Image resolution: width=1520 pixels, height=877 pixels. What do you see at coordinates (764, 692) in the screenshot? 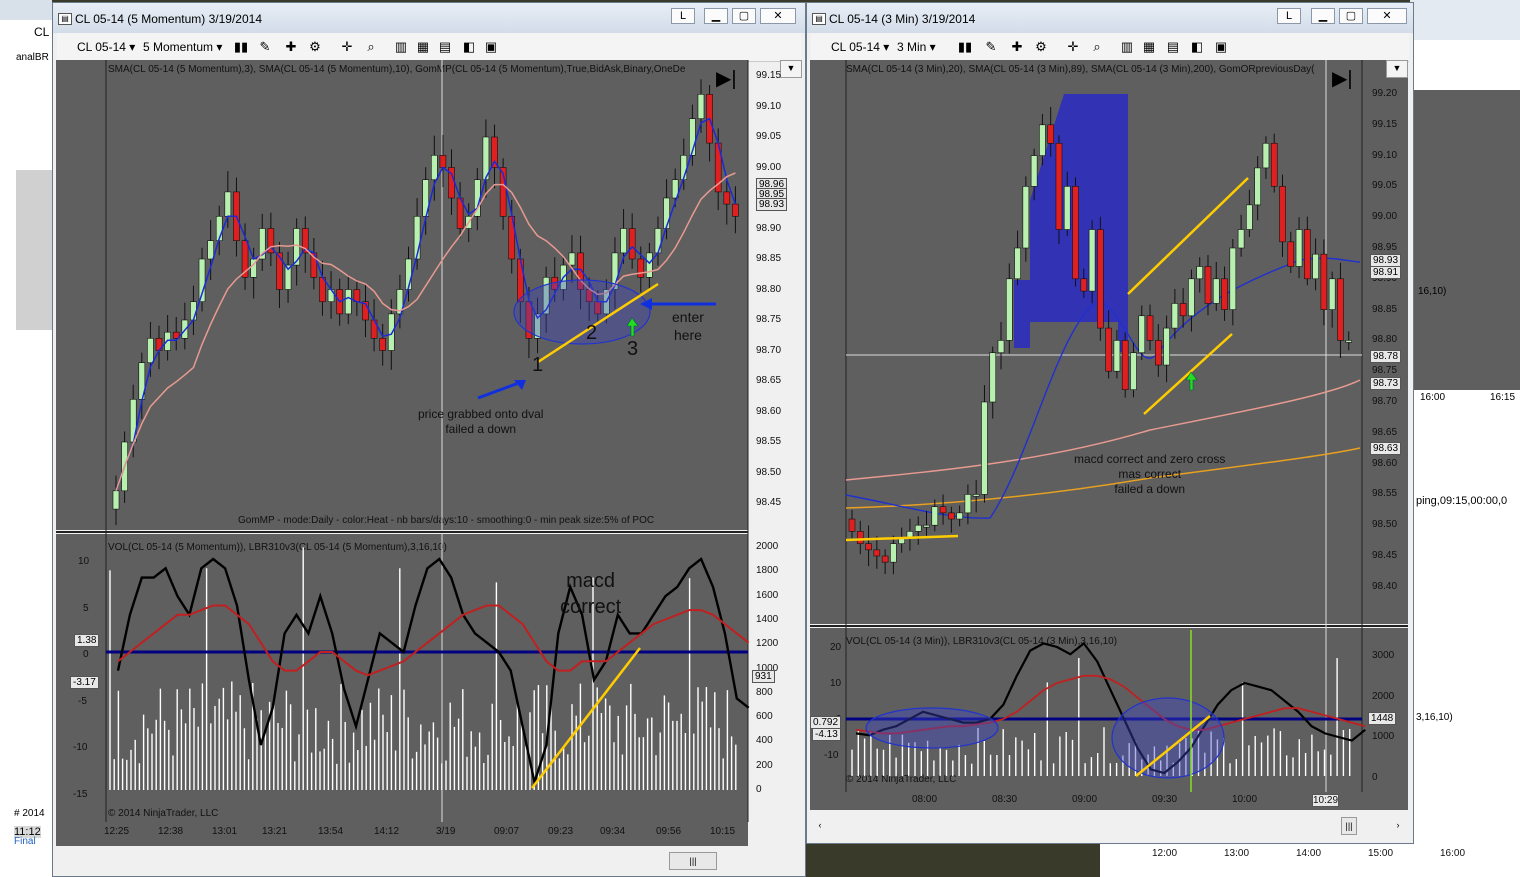
I see `w1-vol-tick: 800` at bounding box center [764, 692].